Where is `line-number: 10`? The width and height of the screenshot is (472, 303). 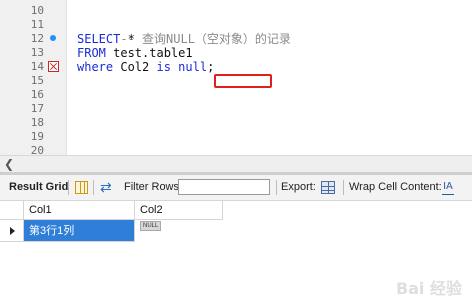 line-number: 10 is located at coordinates (37, 10).